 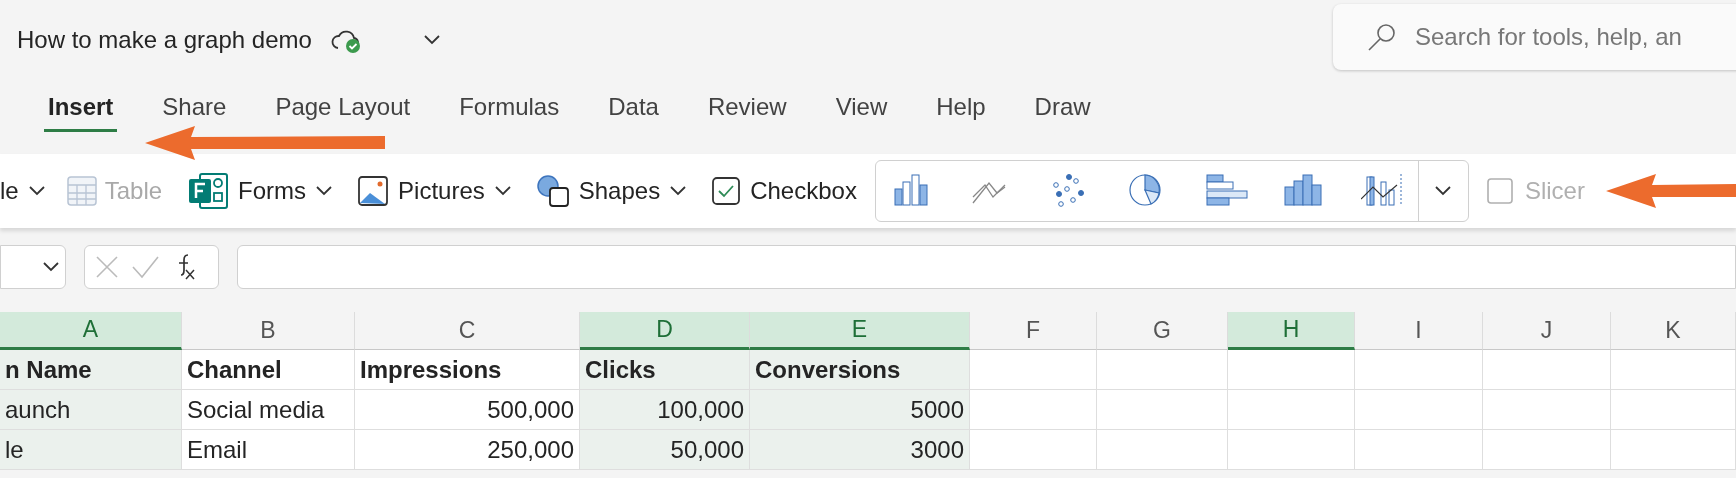 I want to click on window-title: How to make a graph demo, so click(x=164, y=40).